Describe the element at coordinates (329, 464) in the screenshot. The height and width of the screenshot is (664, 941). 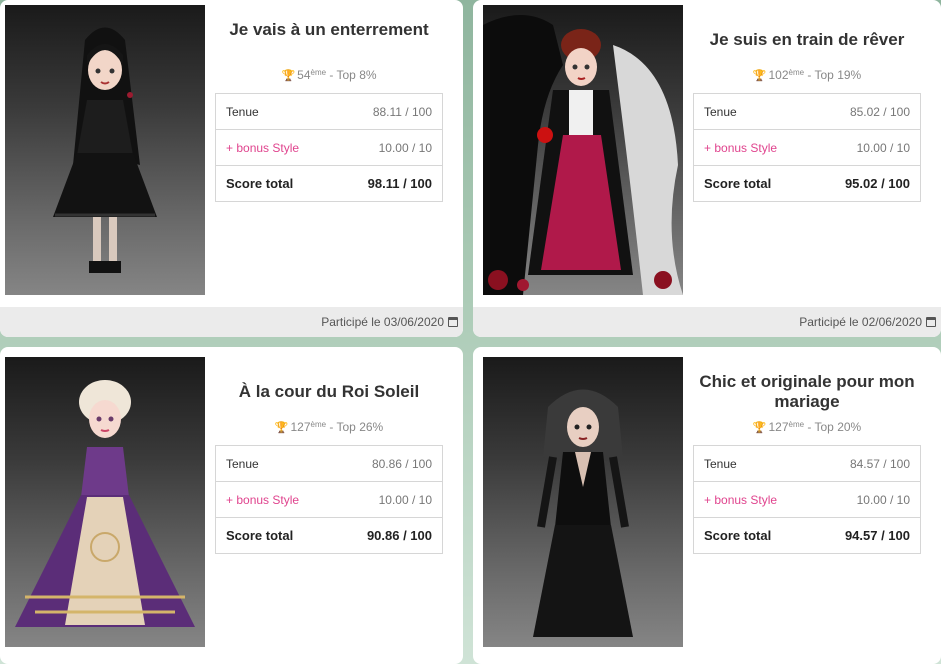
I see `tenue-row: Tenue 80.86 / 100` at that location.